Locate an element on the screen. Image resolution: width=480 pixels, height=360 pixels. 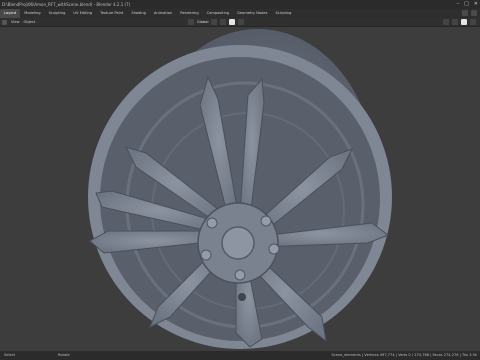
orientation-icon is located at coordinates (191, 22).